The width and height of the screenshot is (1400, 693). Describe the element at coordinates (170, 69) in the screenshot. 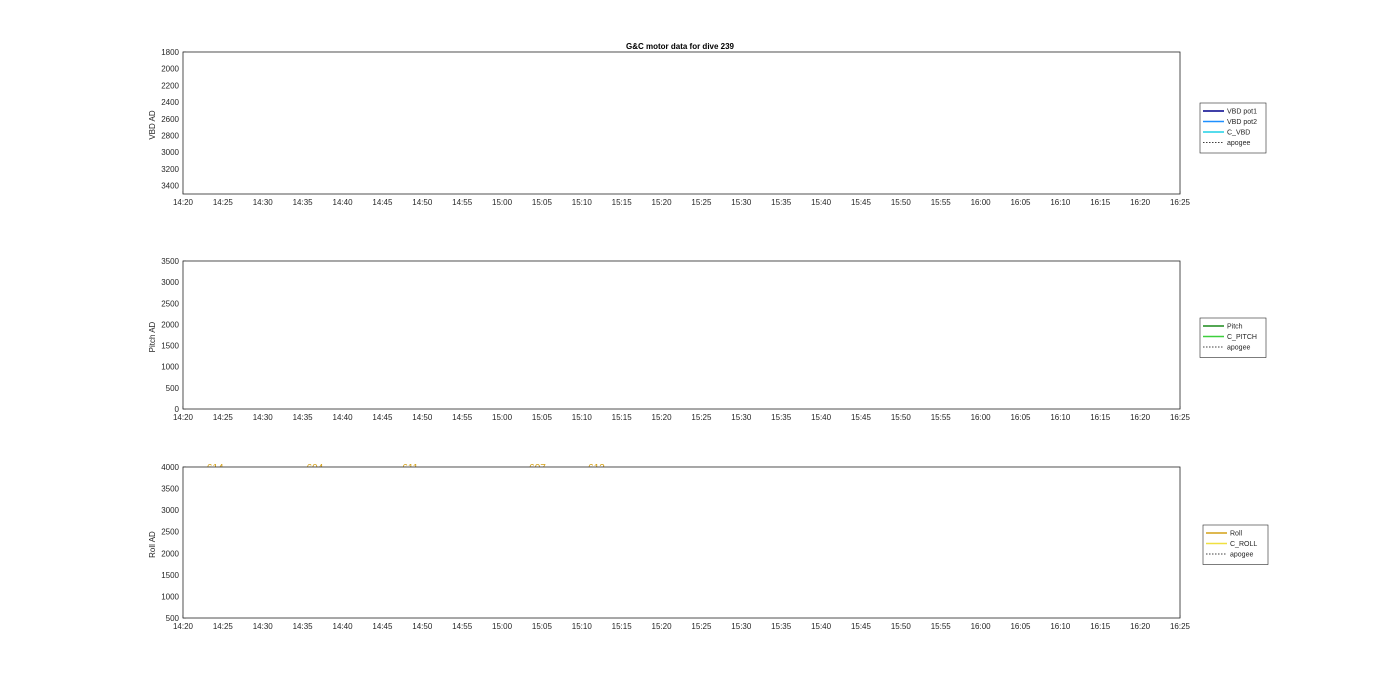

I see `vbd-y-tick-label: 2000` at that location.